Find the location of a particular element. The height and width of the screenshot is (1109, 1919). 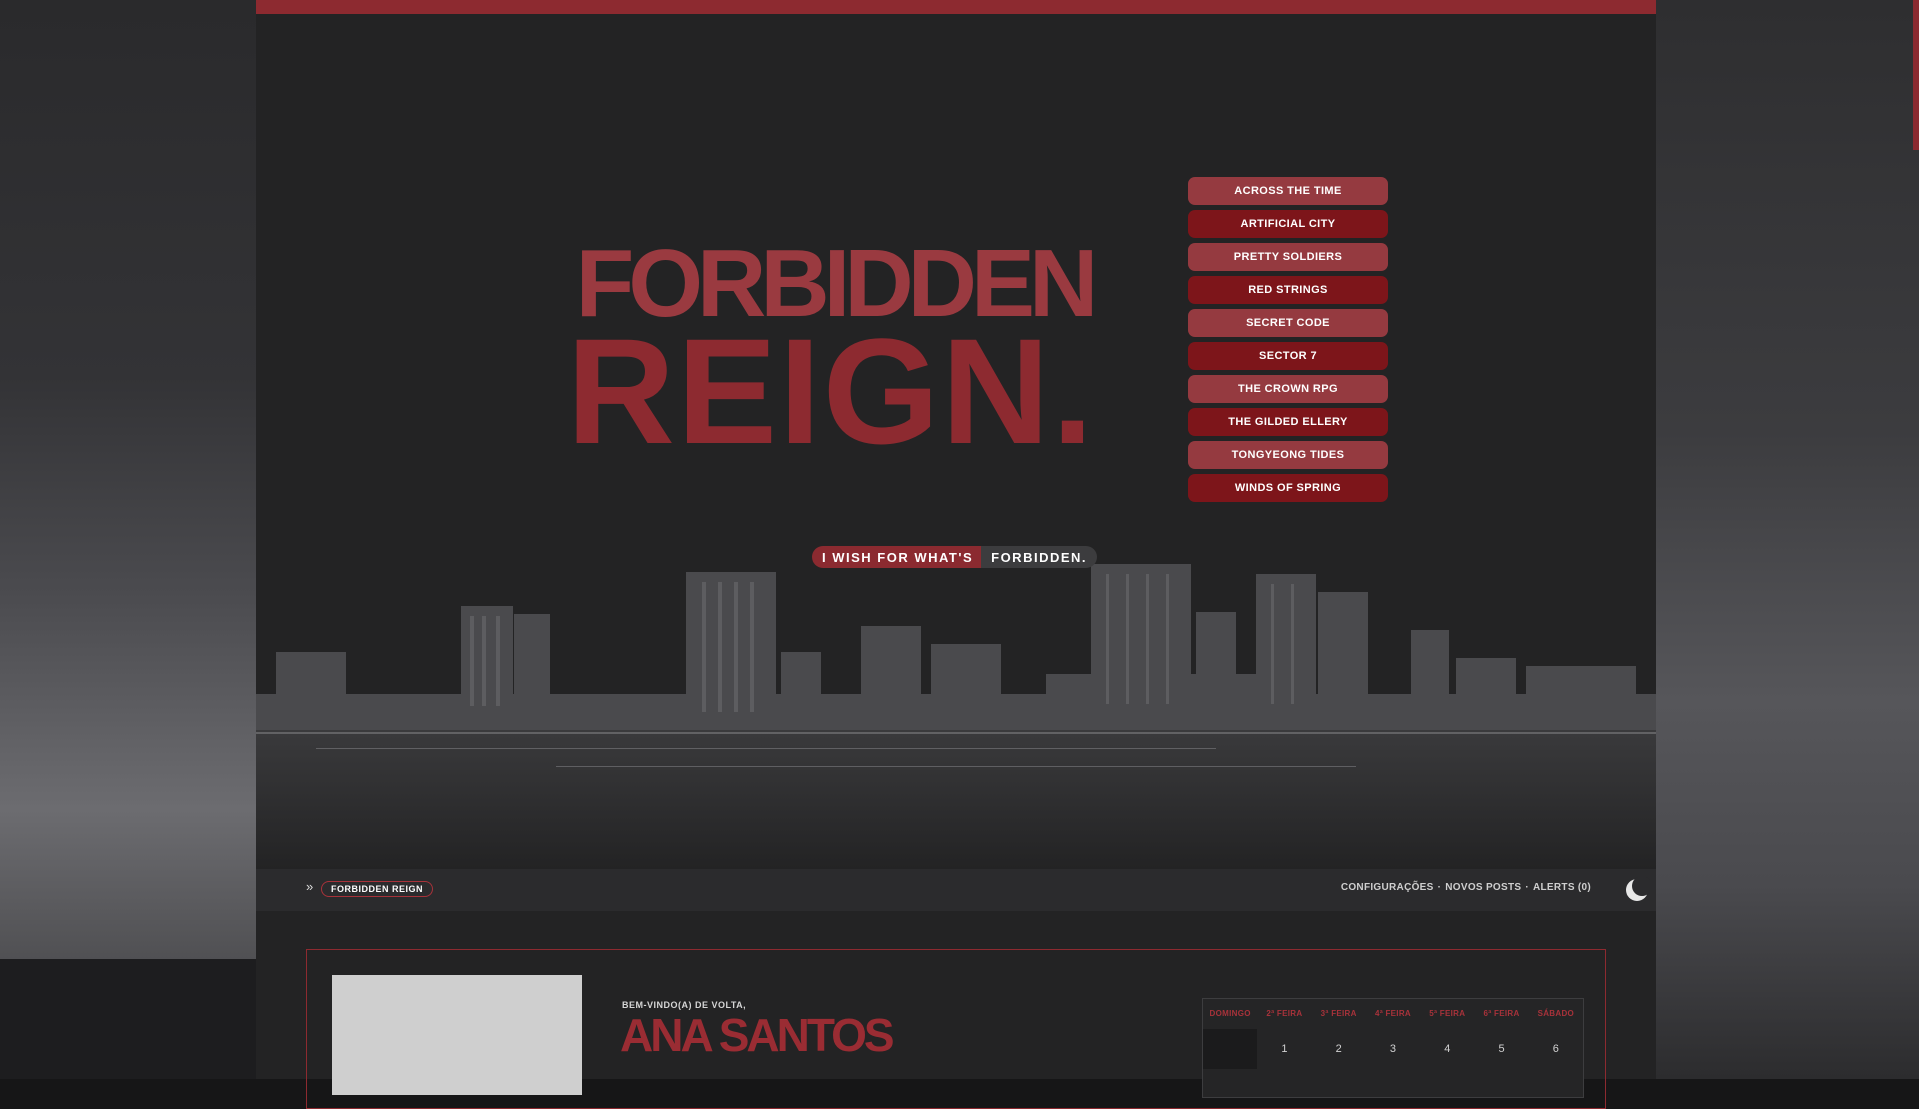

avatar is located at coordinates (457, 1035).